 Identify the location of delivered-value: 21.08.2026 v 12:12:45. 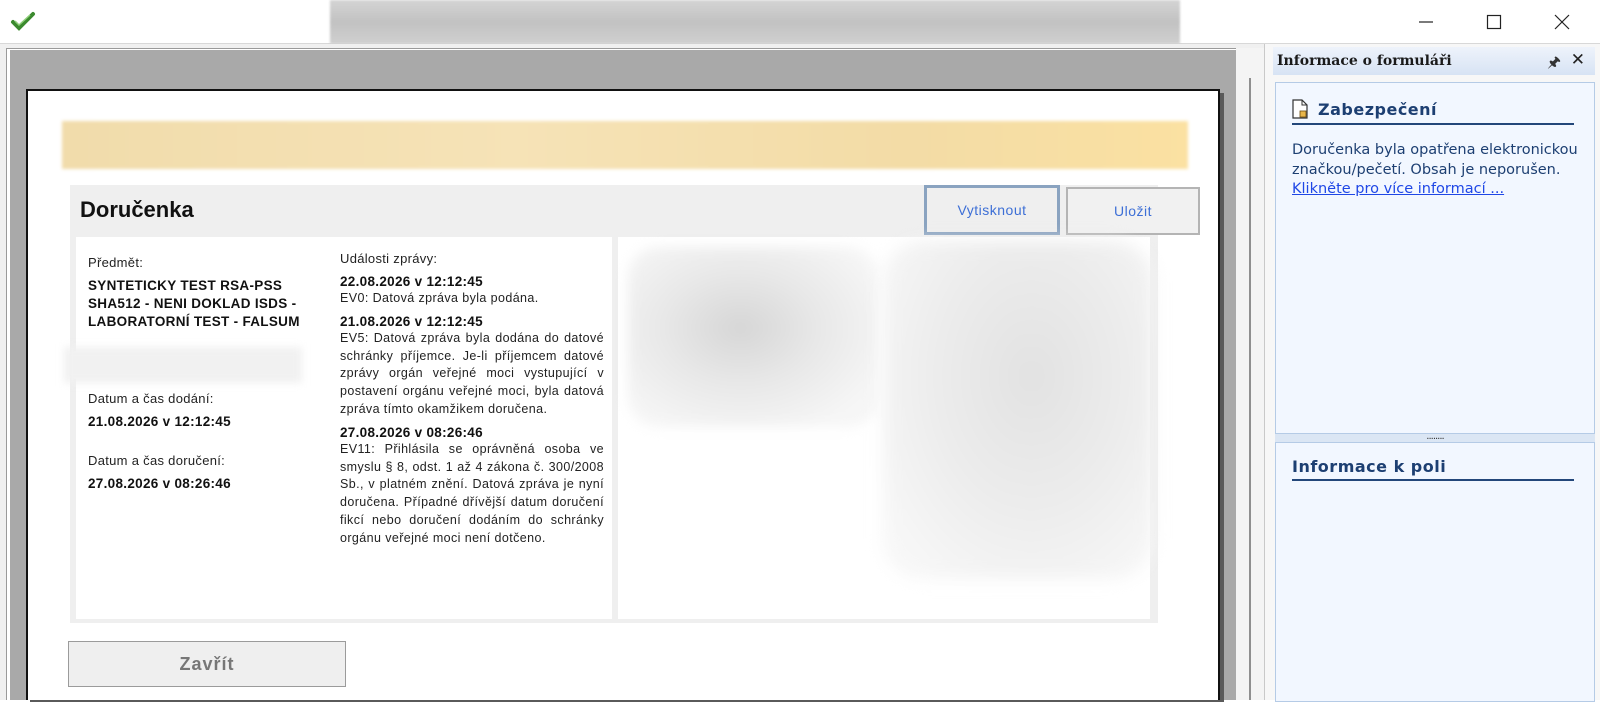
(159, 421).